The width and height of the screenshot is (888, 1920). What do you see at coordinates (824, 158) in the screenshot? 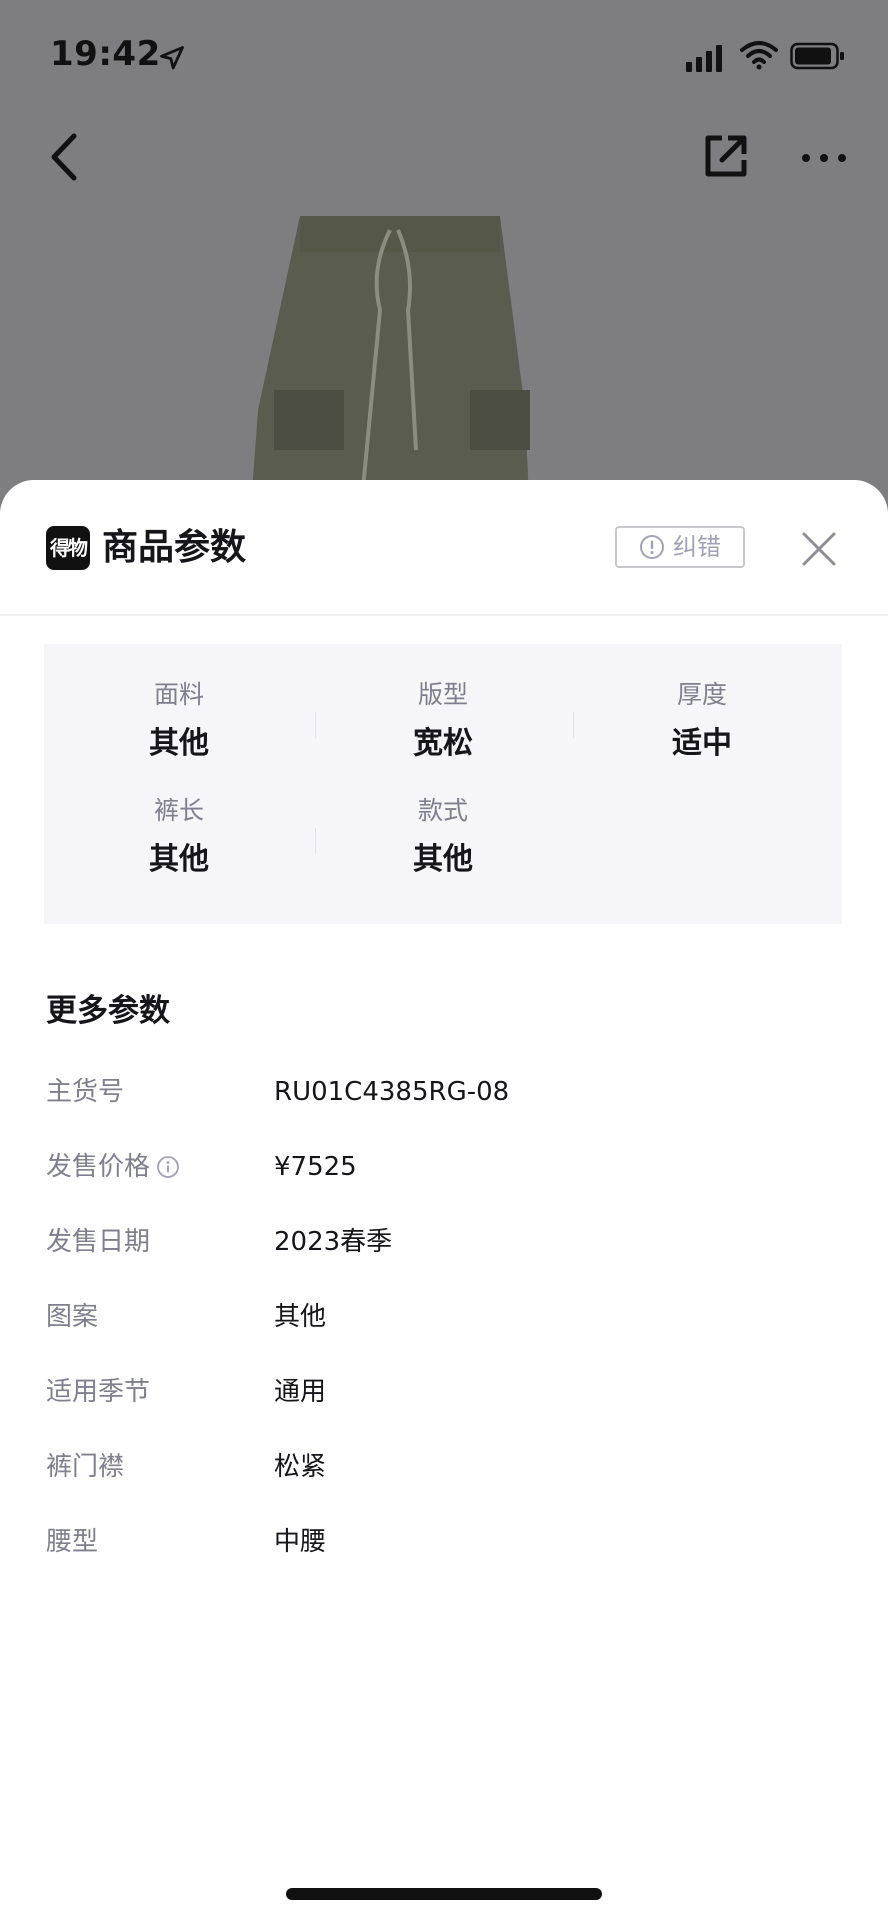
I see `more-icon` at bounding box center [824, 158].